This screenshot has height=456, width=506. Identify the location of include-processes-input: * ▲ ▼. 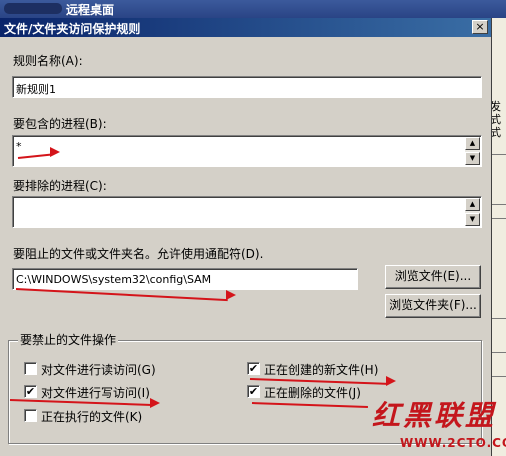
(247, 151).